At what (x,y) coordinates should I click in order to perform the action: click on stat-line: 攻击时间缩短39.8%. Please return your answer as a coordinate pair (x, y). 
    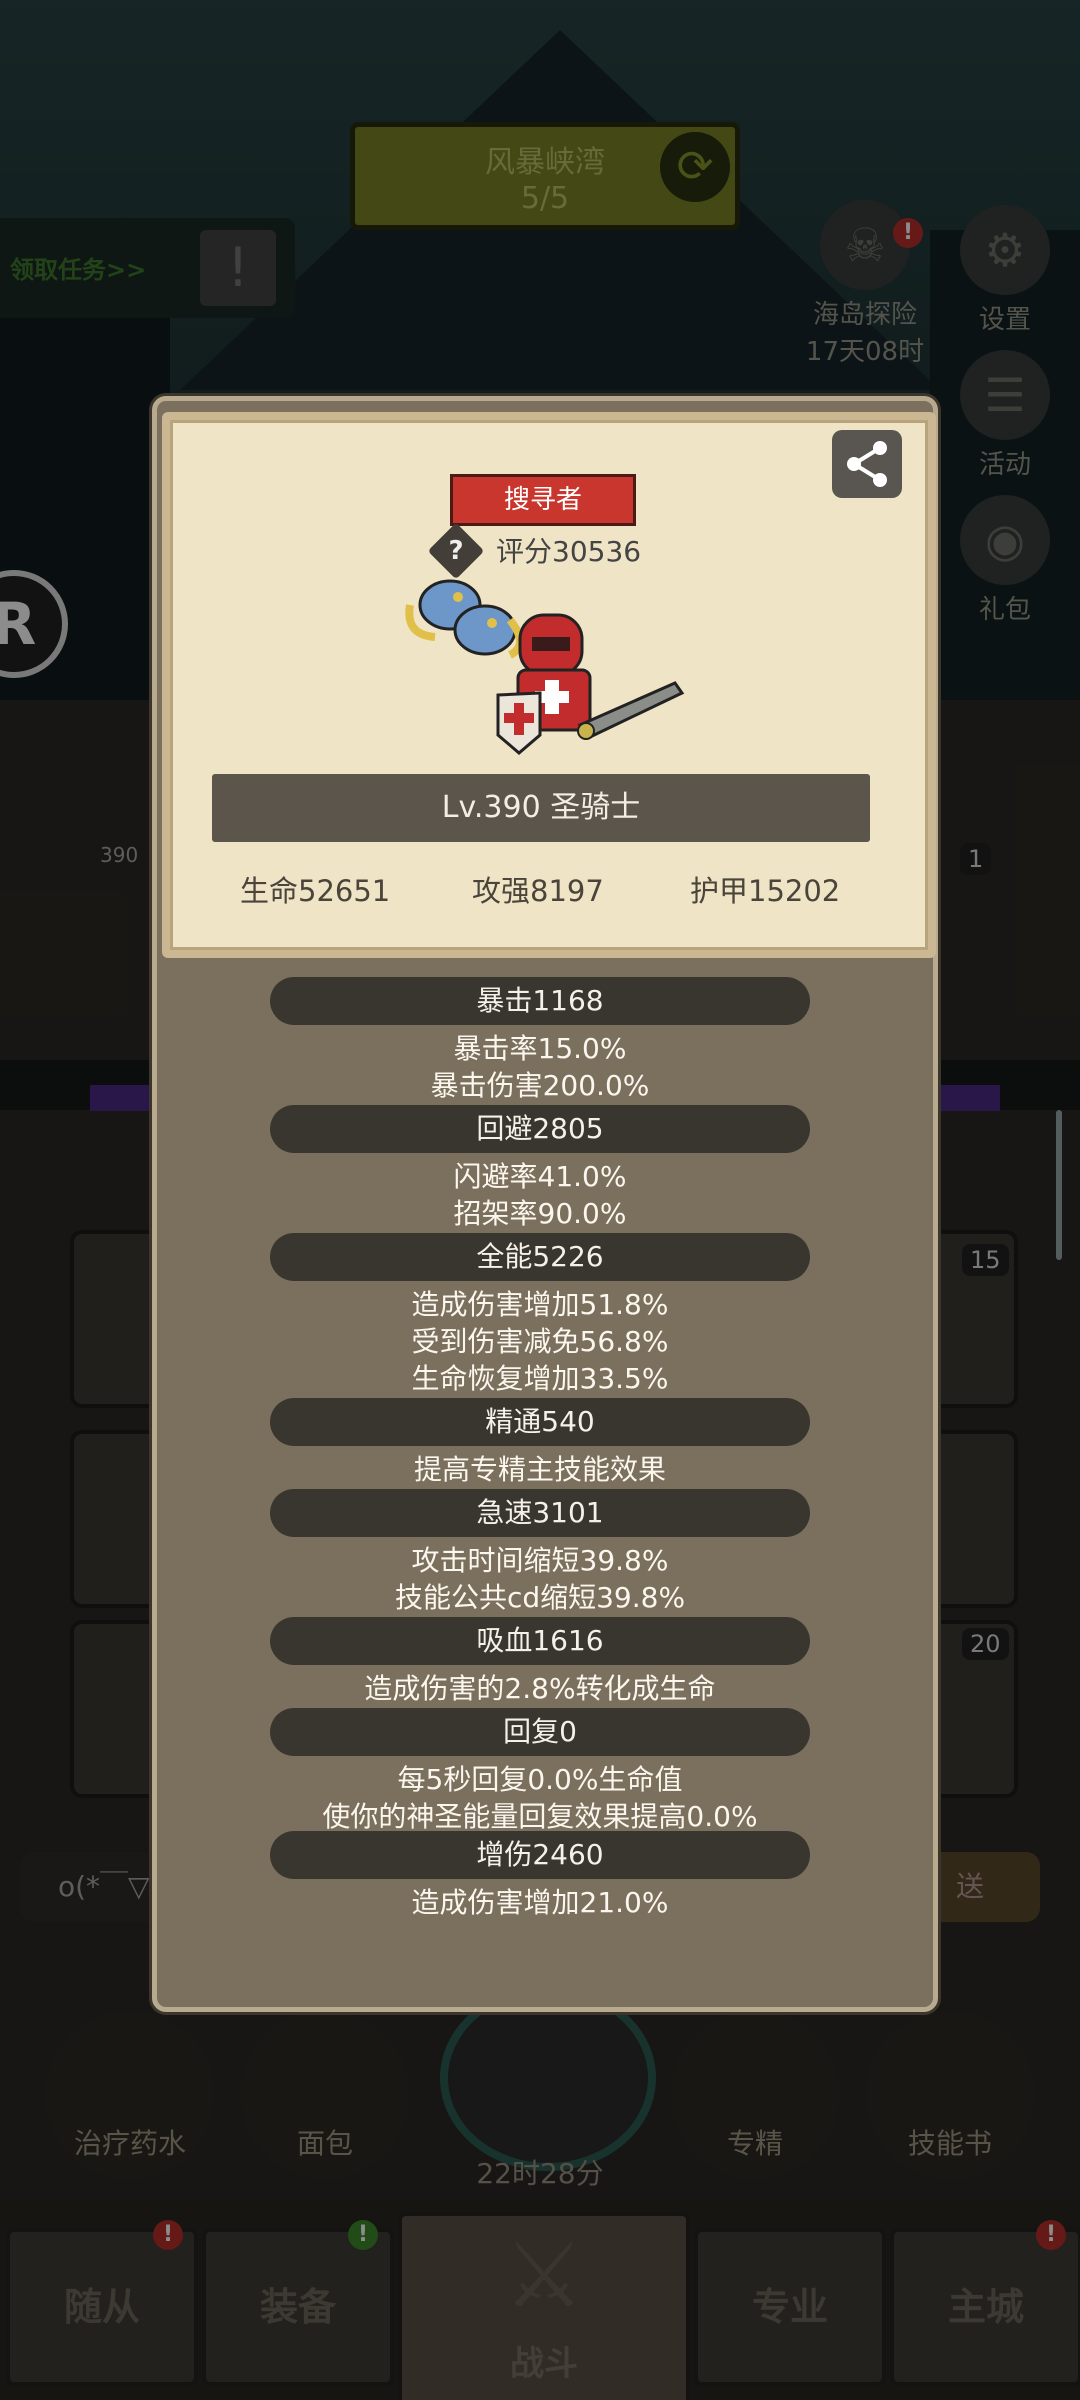
    Looking at the image, I should click on (540, 1560).